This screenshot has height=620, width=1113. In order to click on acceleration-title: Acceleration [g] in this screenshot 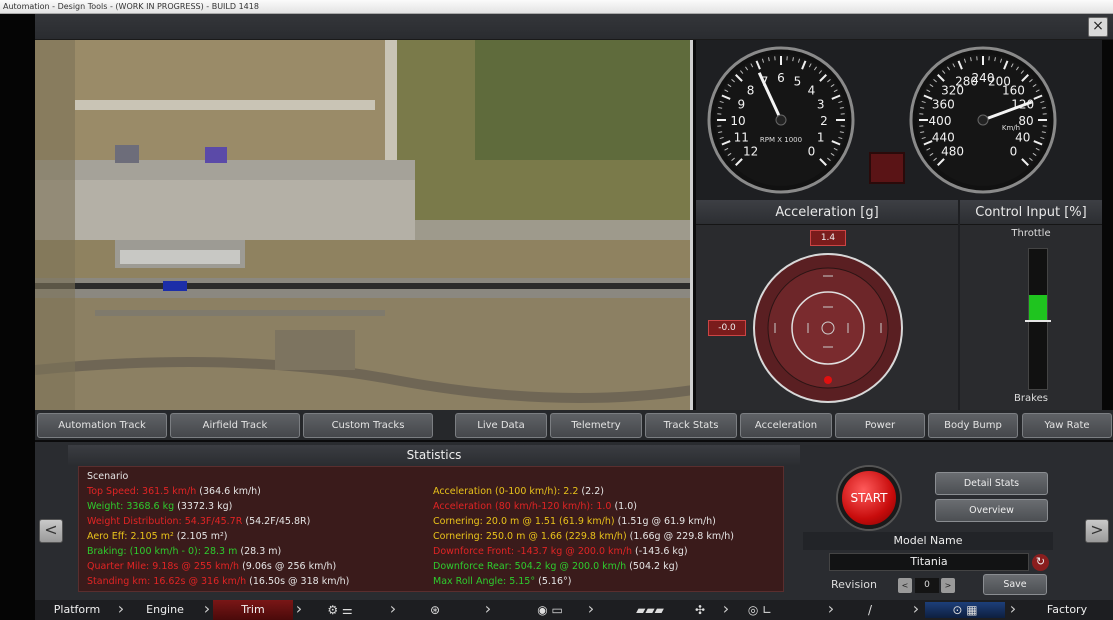, I will do `click(827, 212)`.